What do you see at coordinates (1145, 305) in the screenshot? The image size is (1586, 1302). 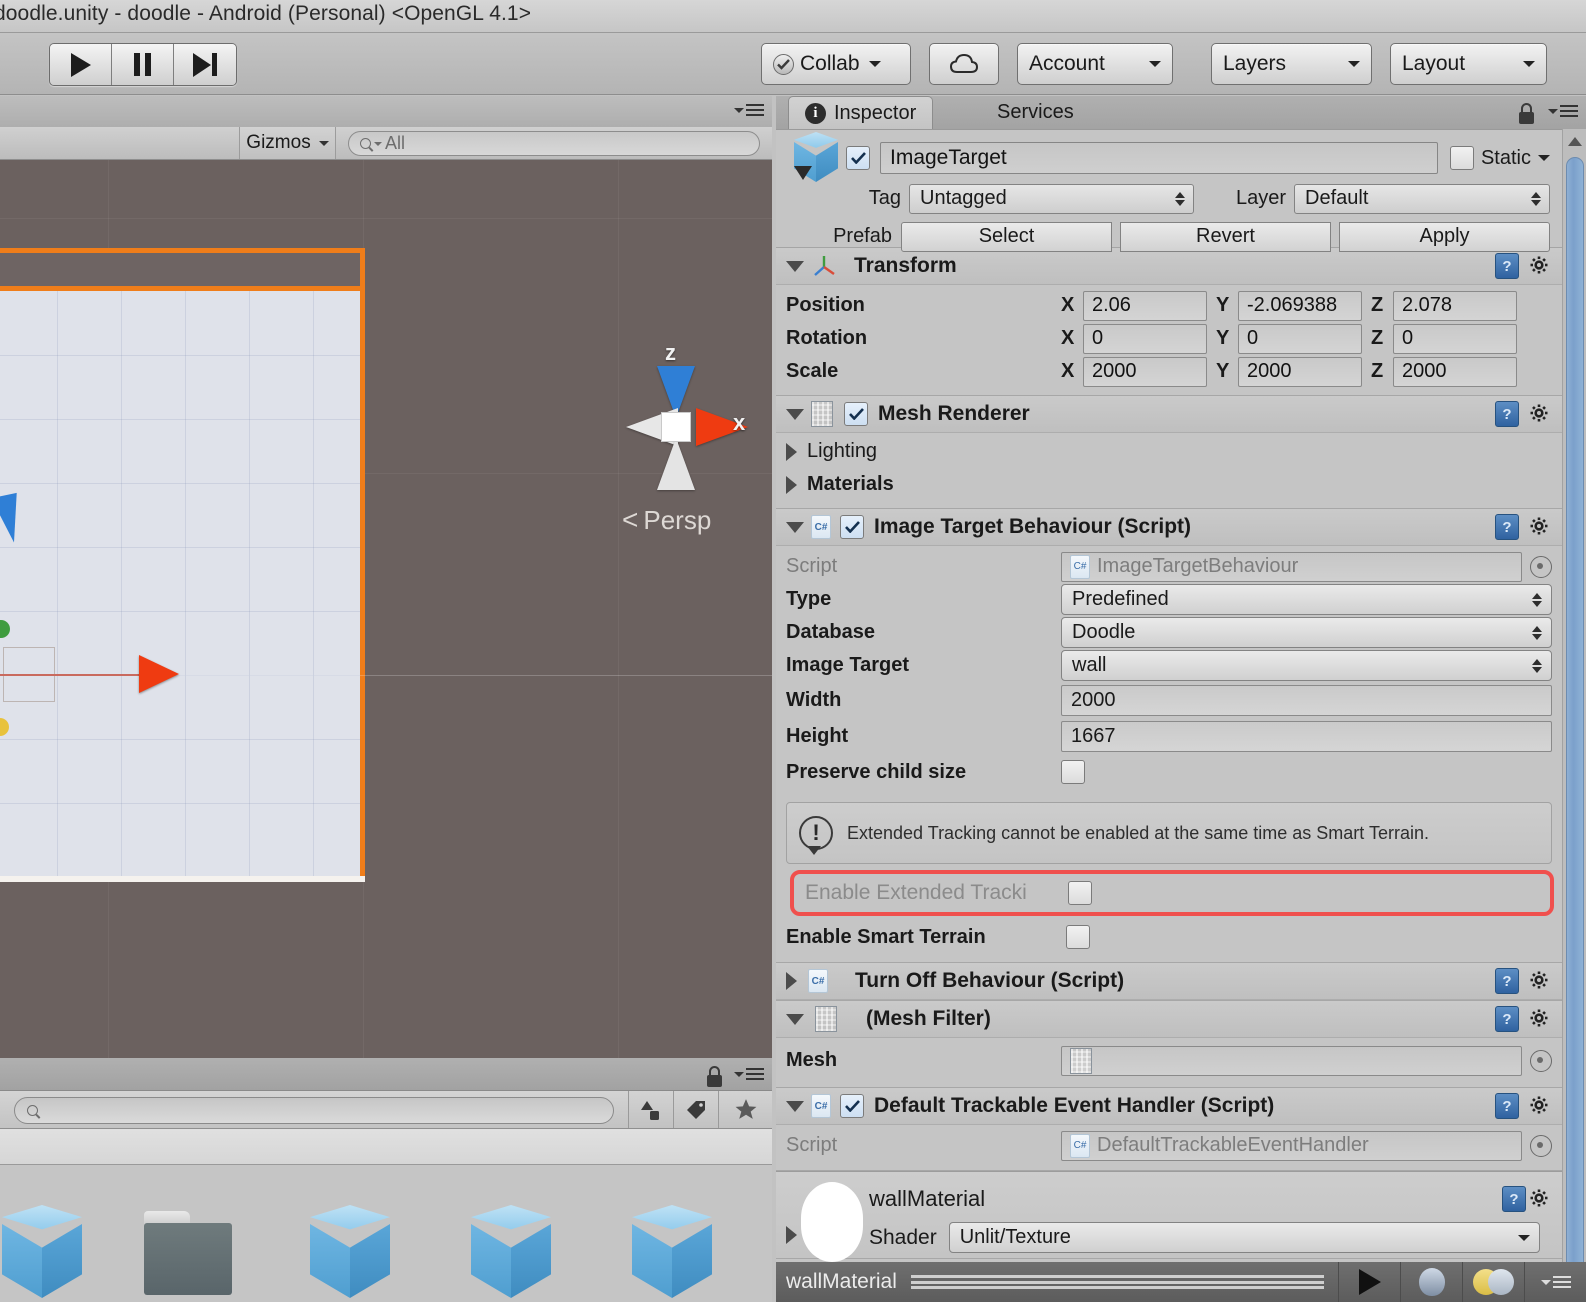 I see `position-x-input: 2.06` at bounding box center [1145, 305].